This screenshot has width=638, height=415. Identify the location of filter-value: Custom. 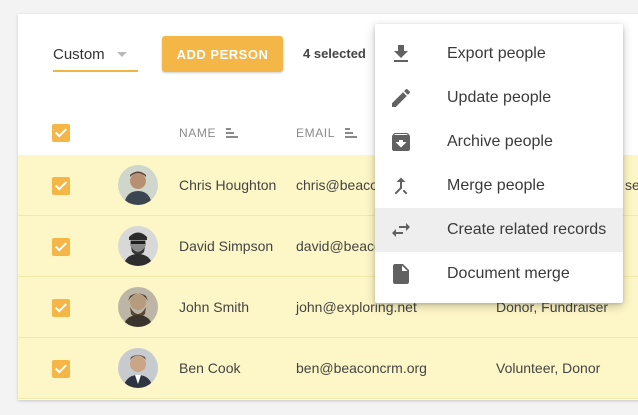
(79, 54).